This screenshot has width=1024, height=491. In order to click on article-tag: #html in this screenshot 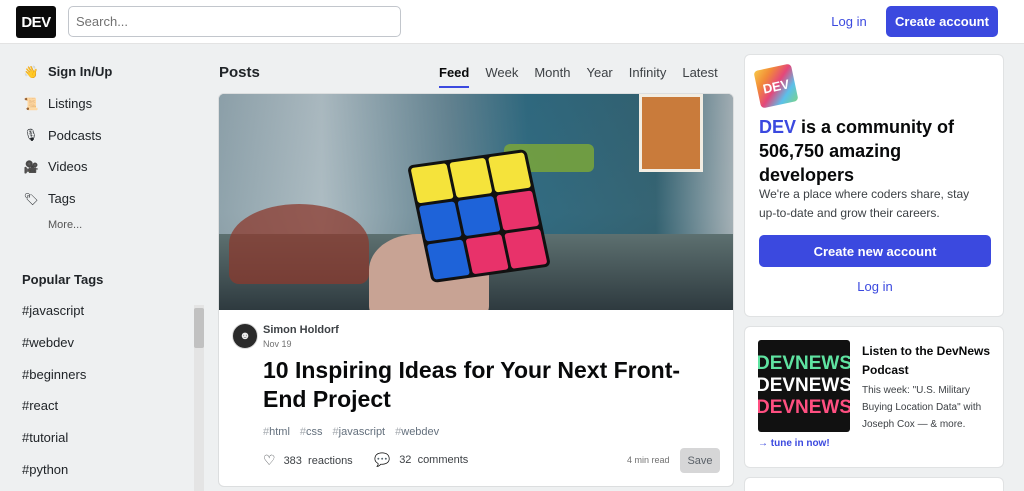, I will do `click(276, 432)`.